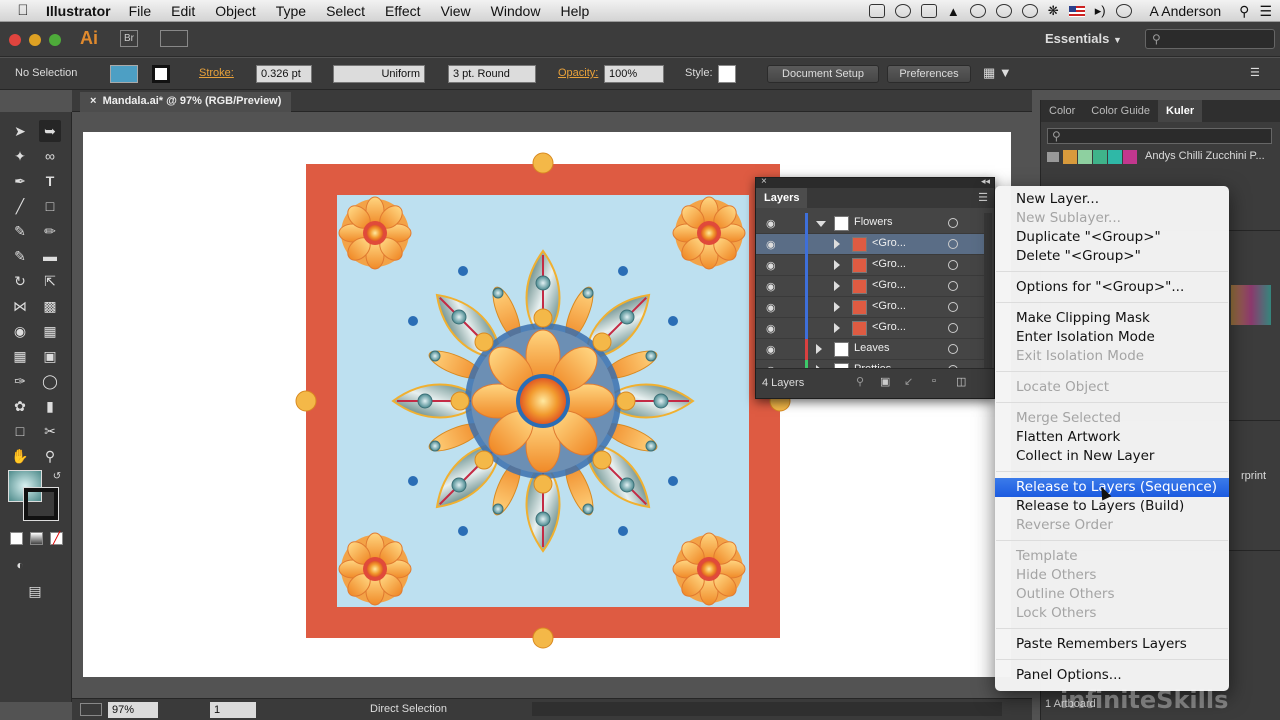  I want to click on zoom-field: 97%, so click(133, 710).